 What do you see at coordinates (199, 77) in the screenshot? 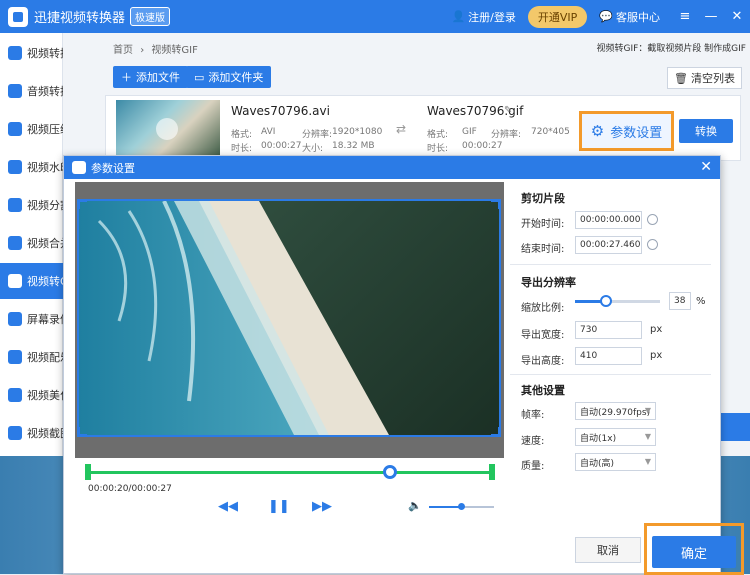
I see `folder-icon: ▭` at bounding box center [199, 77].